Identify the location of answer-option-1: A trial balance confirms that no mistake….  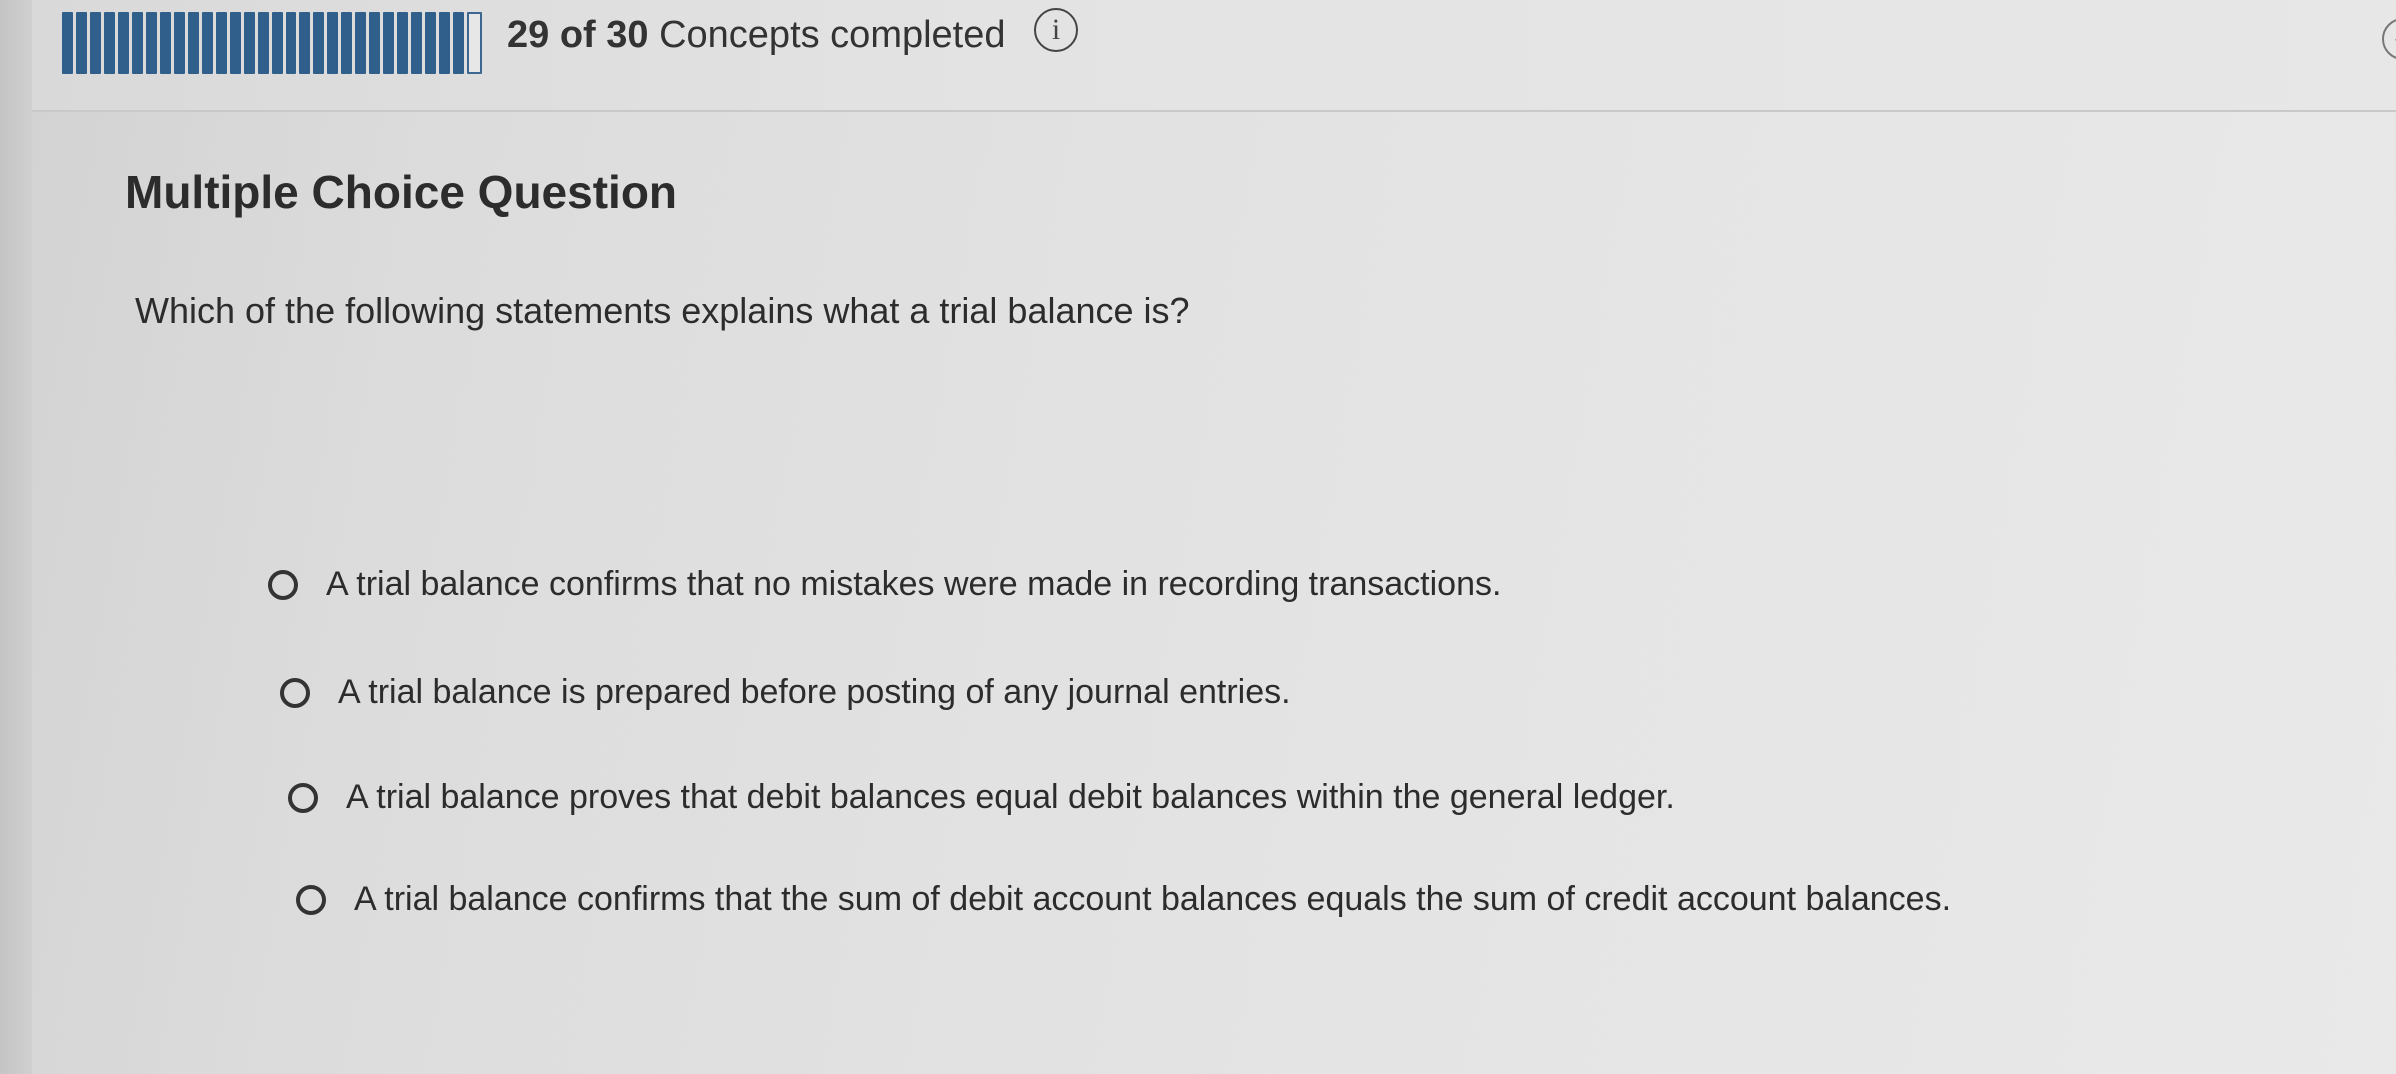
(884, 584).